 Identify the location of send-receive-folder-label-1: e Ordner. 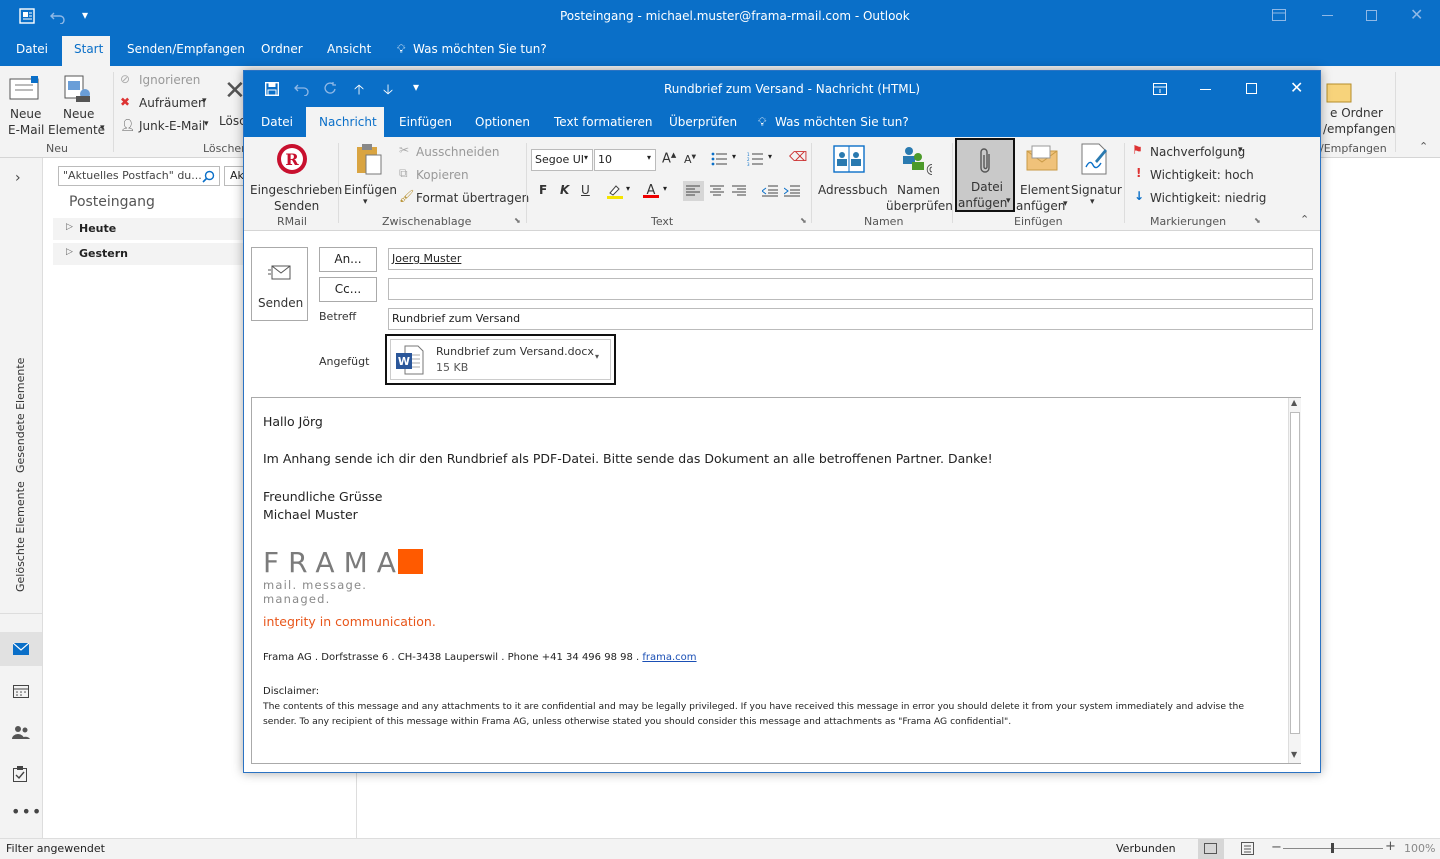
(1356, 113).